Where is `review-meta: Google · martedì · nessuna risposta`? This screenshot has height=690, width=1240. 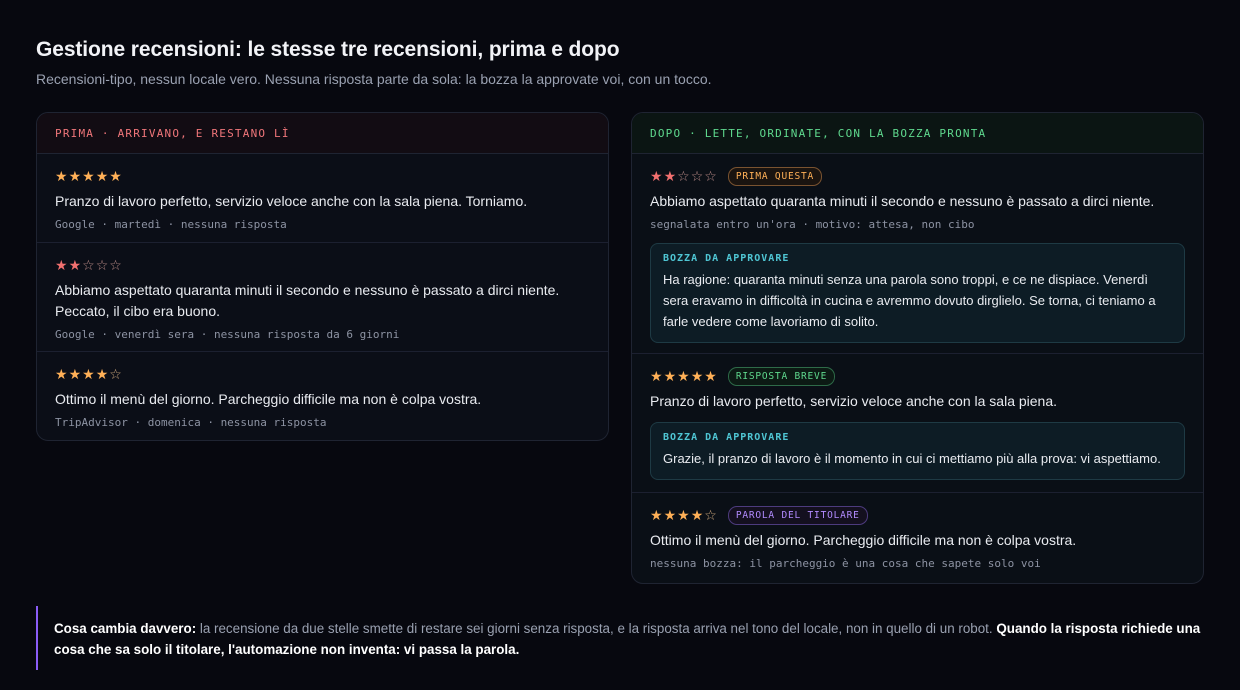
review-meta: Google · martedì · nessuna risposta is located at coordinates (171, 224).